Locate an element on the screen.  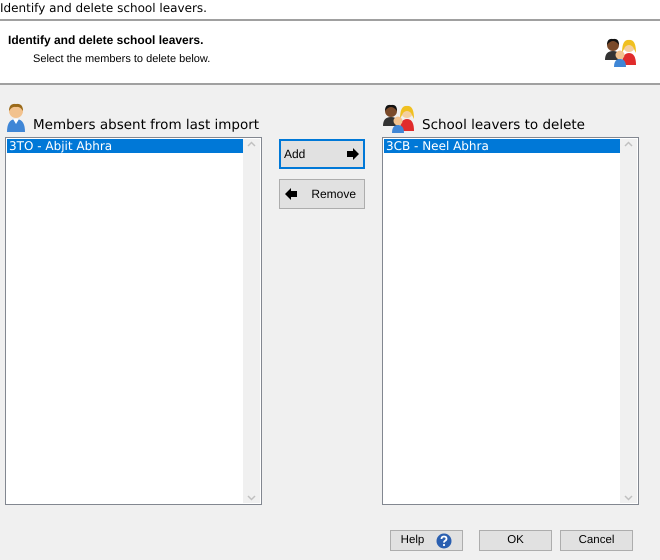
remove-button: Remove is located at coordinates (322, 194).